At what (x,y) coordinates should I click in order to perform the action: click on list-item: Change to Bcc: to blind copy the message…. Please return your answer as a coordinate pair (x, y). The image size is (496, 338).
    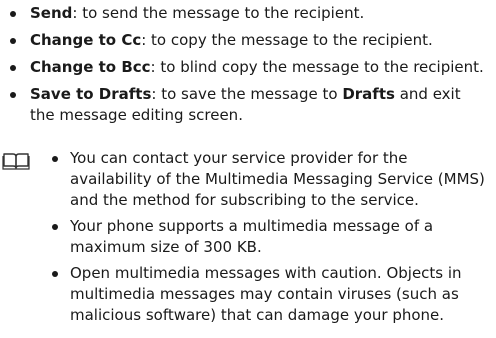
    Looking at the image, I should click on (248, 67).